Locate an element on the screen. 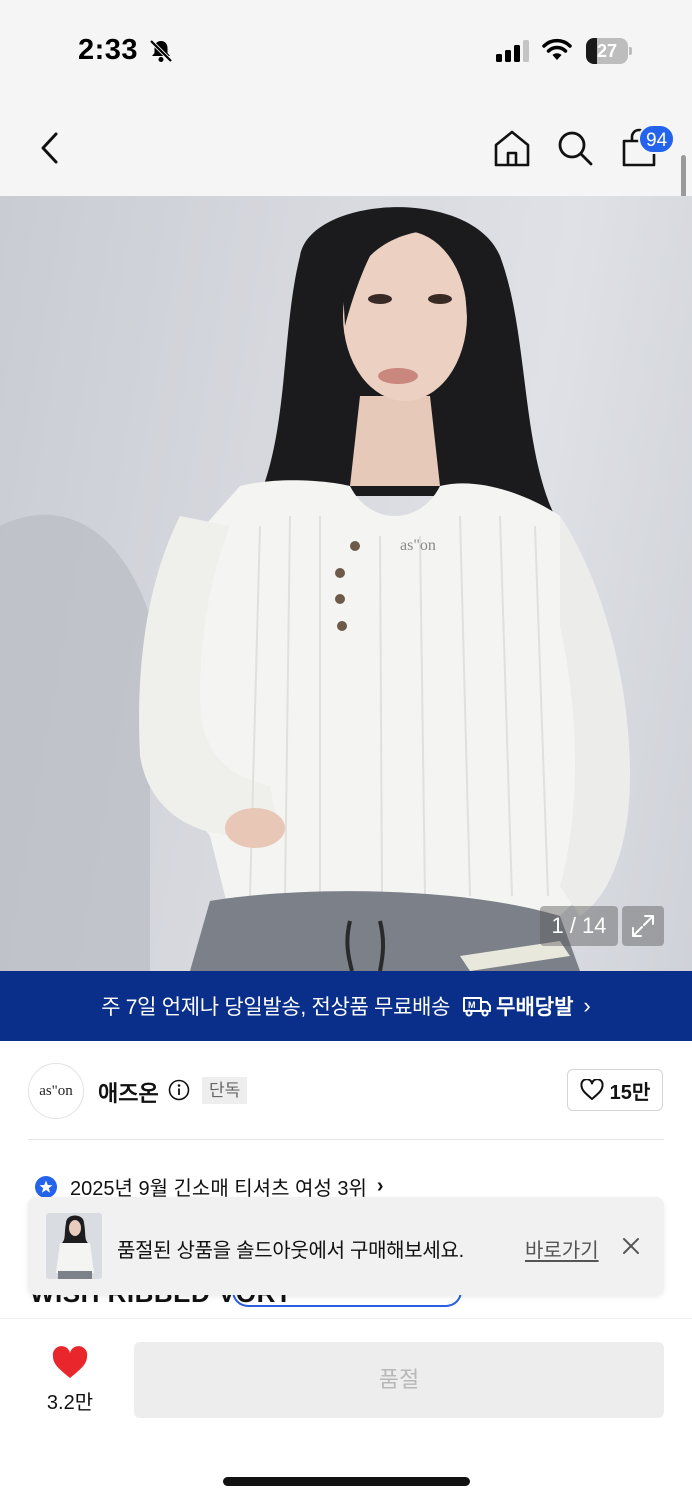 The width and height of the screenshot is (692, 1500). search-button is located at coordinates (575, 148).